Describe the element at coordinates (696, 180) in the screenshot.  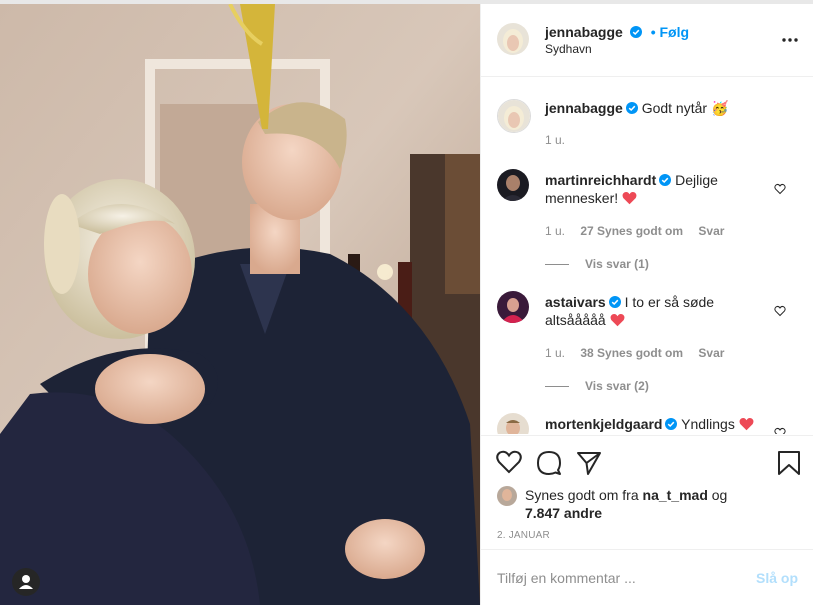
I see `comment-text: Dejlige` at that location.